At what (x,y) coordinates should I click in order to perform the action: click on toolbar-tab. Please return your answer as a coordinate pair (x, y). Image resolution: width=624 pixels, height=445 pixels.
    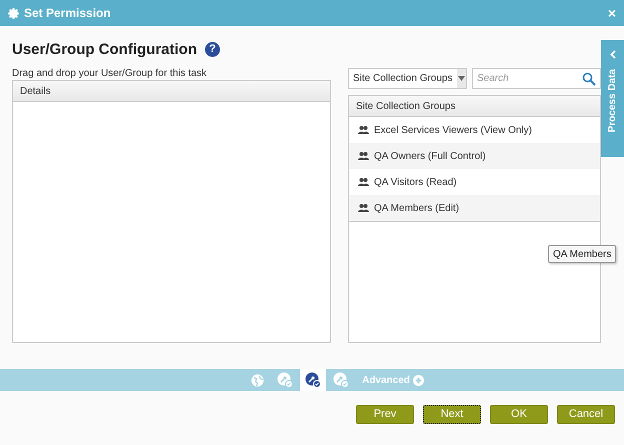
    Looking at the image, I should click on (313, 380).